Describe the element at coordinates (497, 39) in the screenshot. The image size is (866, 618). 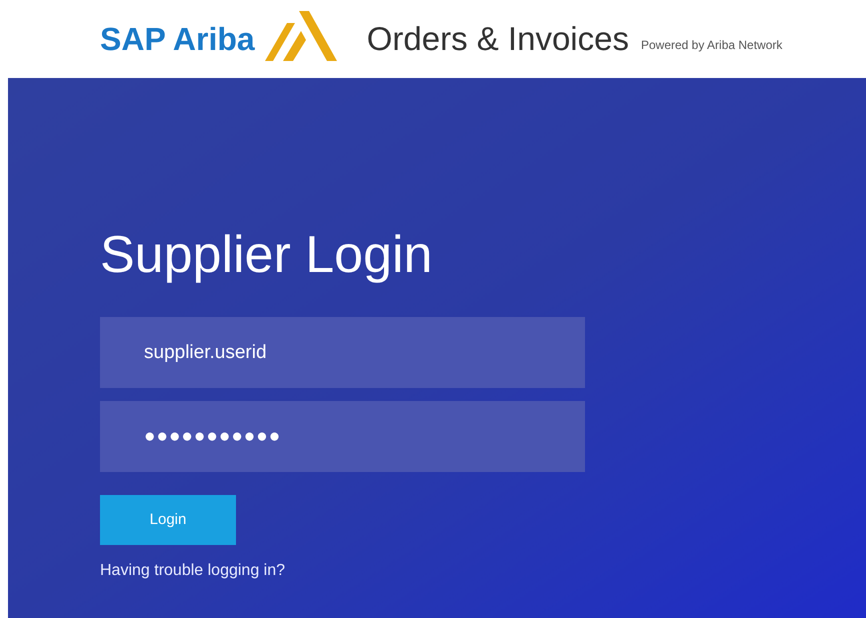
I see `product-title: Orders & Invoices` at that location.